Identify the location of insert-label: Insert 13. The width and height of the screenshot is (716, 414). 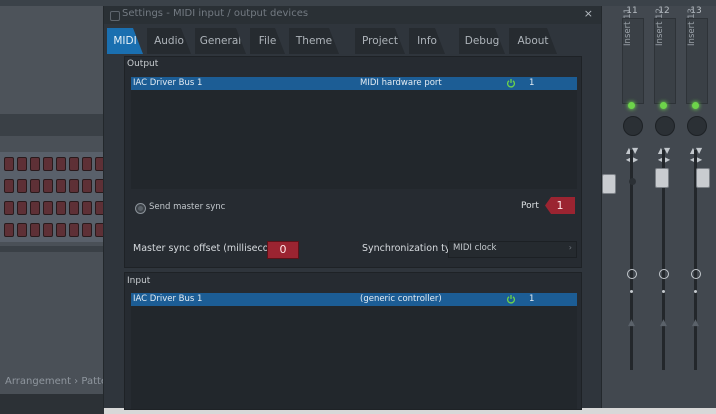
(692, 27).